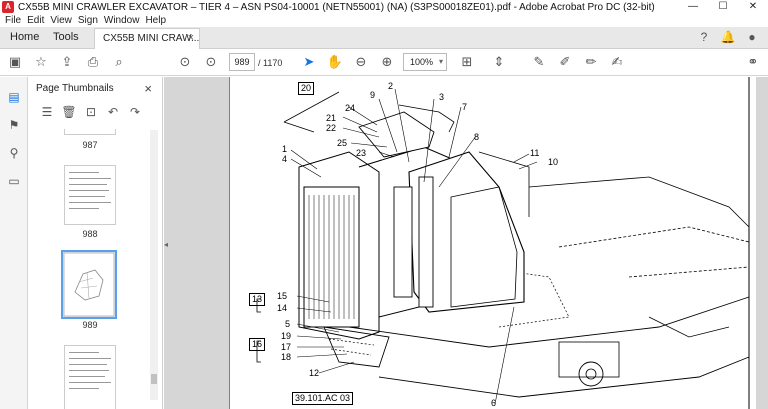 This screenshot has height=409, width=768. I want to click on tab-tools: Tools, so click(66, 37).